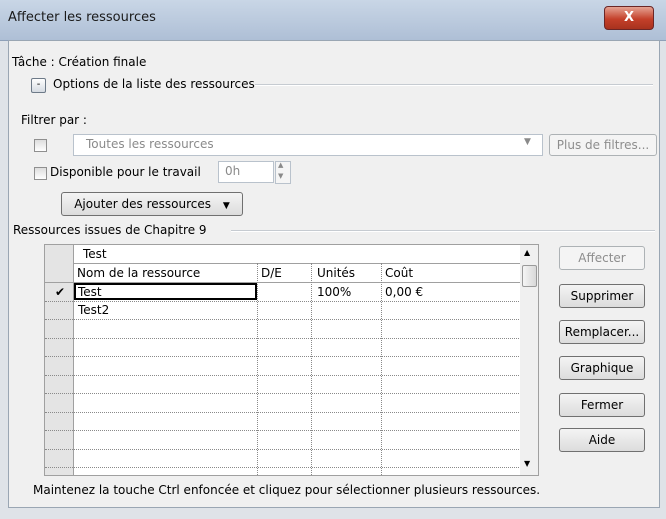 The width and height of the screenshot is (666, 519). Describe the element at coordinates (93, 310) in the screenshot. I see `row-name: Test2` at that location.